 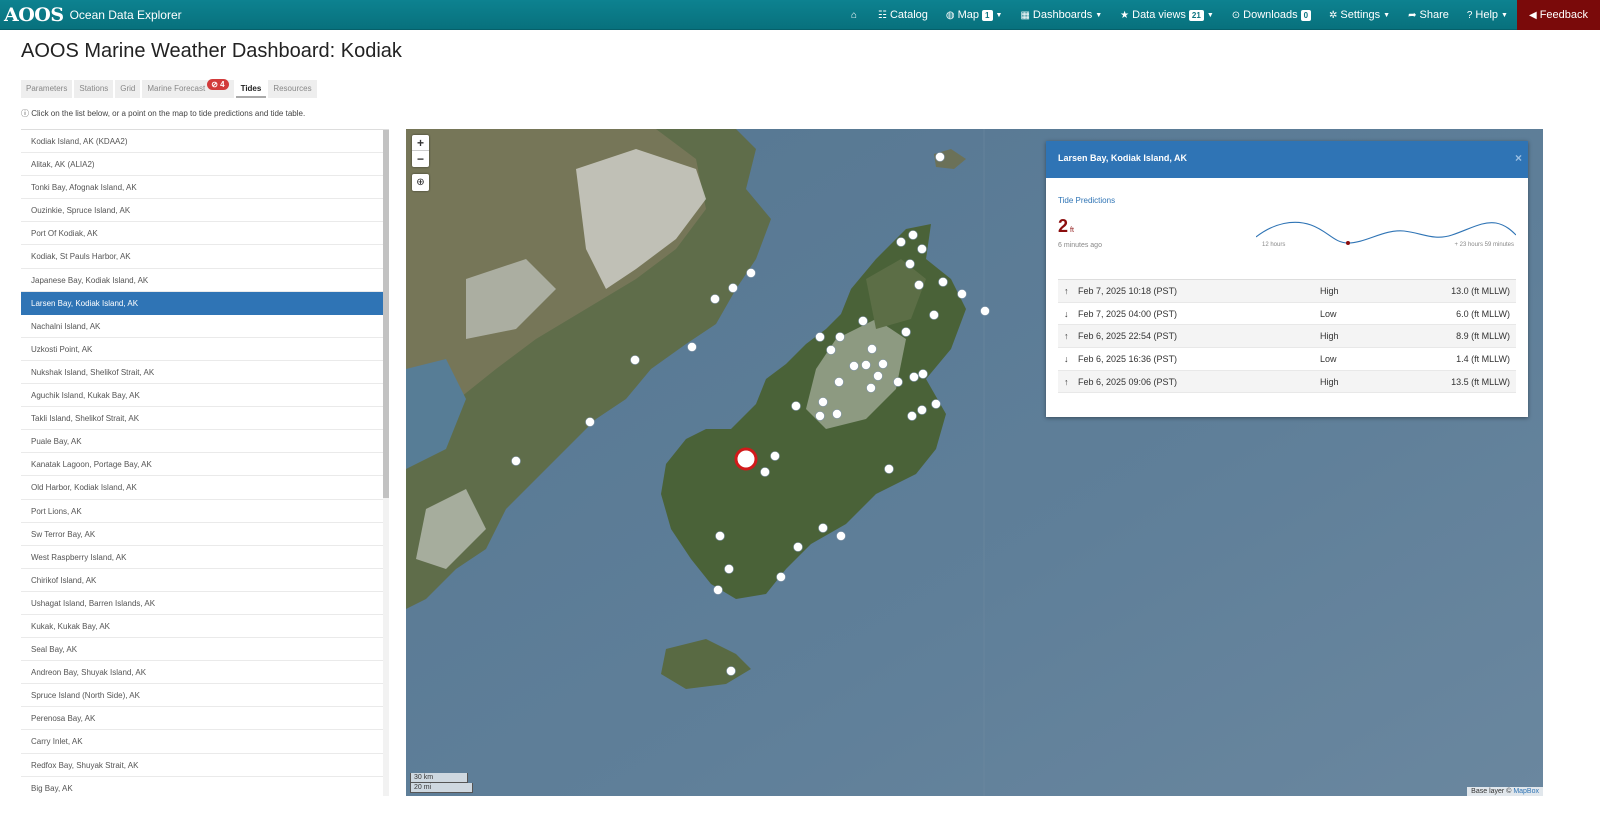 What do you see at coordinates (1086, 200) in the screenshot?
I see `tide-predictions-link: Tide Predictions` at bounding box center [1086, 200].